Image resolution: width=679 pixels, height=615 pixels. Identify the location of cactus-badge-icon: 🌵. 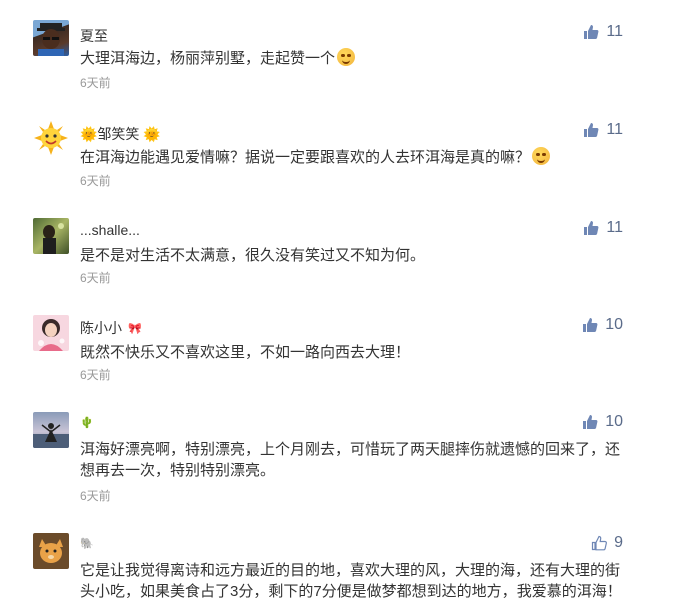
(87, 423).